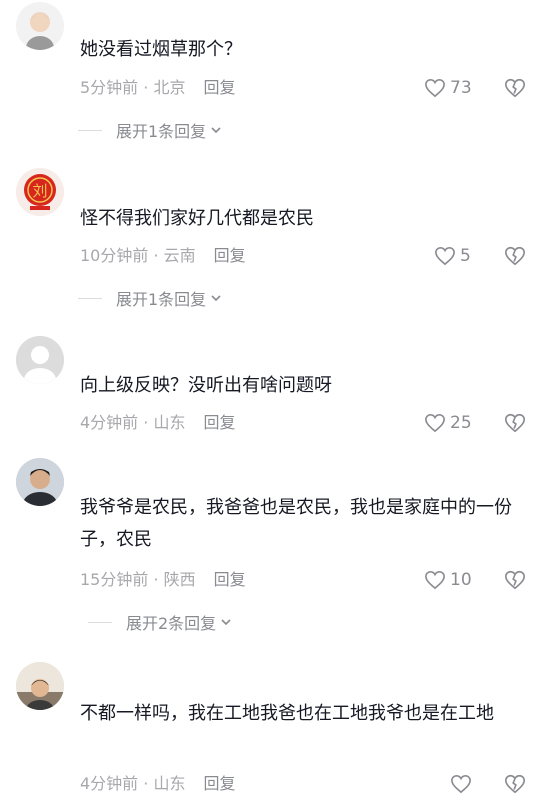 This screenshot has height=800, width=541. I want to click on comment-text: 不都一样吗，我在工地我爸也在工地我爷也是在工地, so click(287, 713).